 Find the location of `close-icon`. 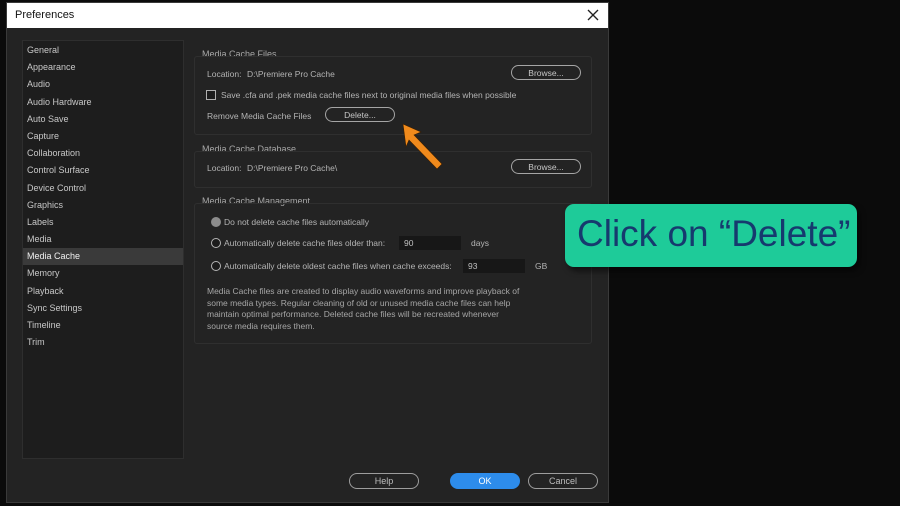

close-icon is located at coordinates (593, 15).